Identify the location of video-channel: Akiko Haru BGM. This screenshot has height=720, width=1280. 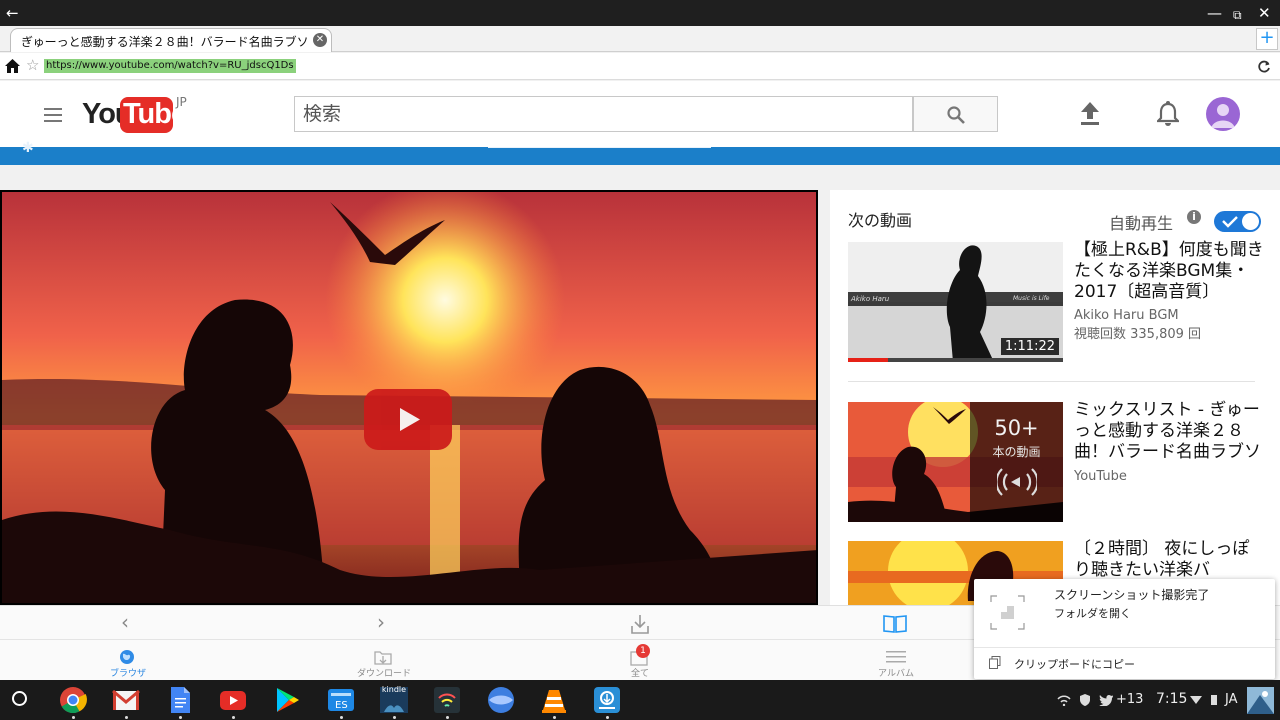
(1126, 315).